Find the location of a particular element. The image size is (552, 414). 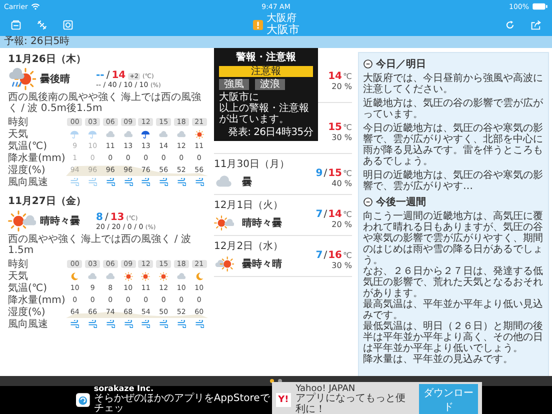

ad-title: sorakaze Inc. is located at coordinates (124, 389).